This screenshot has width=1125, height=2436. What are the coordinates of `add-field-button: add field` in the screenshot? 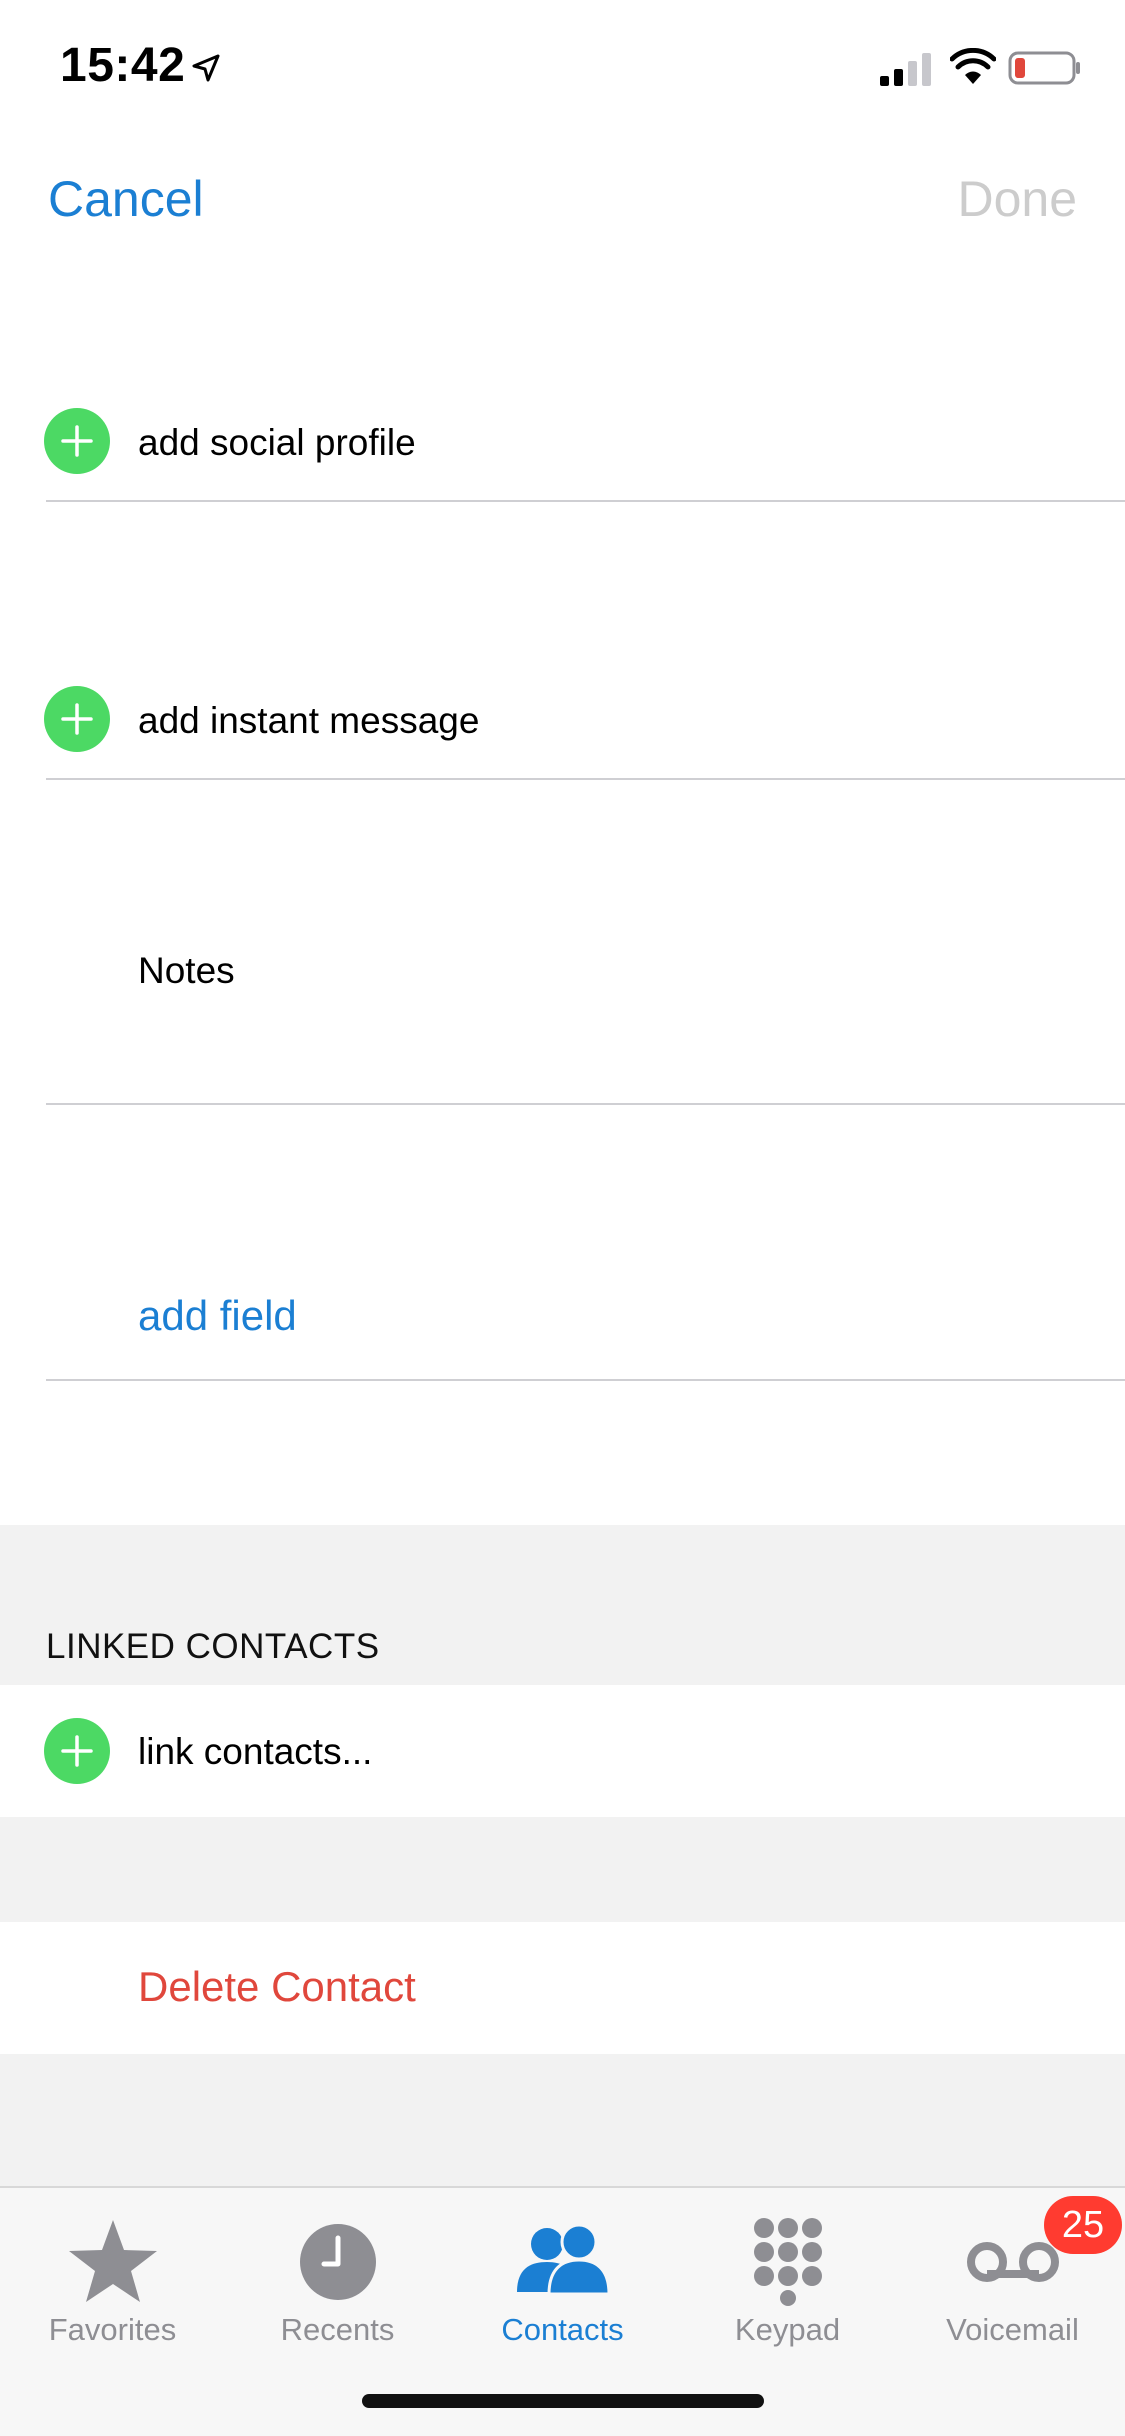 It's located at (217, 1316).